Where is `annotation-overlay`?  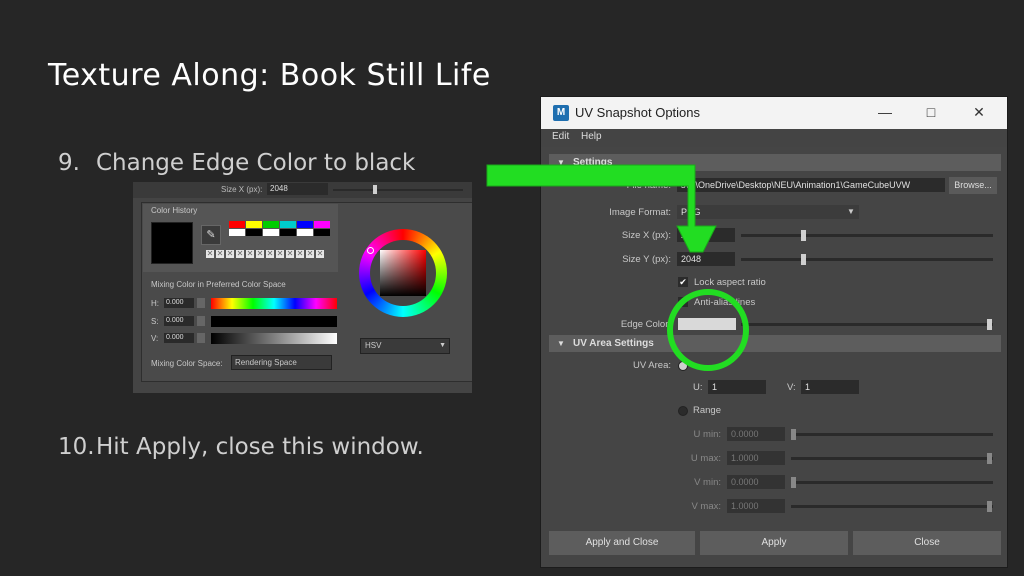
annotation-overlay is located at coordinates (617, 267).